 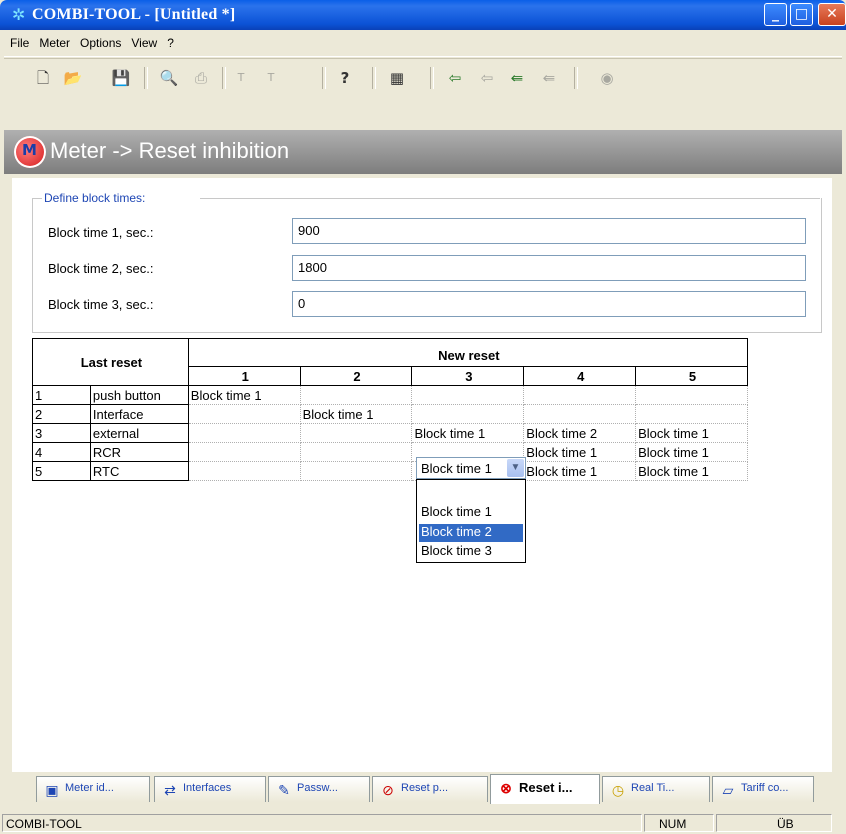 I want to click on row-number: 5, so click(x=61, y=471).